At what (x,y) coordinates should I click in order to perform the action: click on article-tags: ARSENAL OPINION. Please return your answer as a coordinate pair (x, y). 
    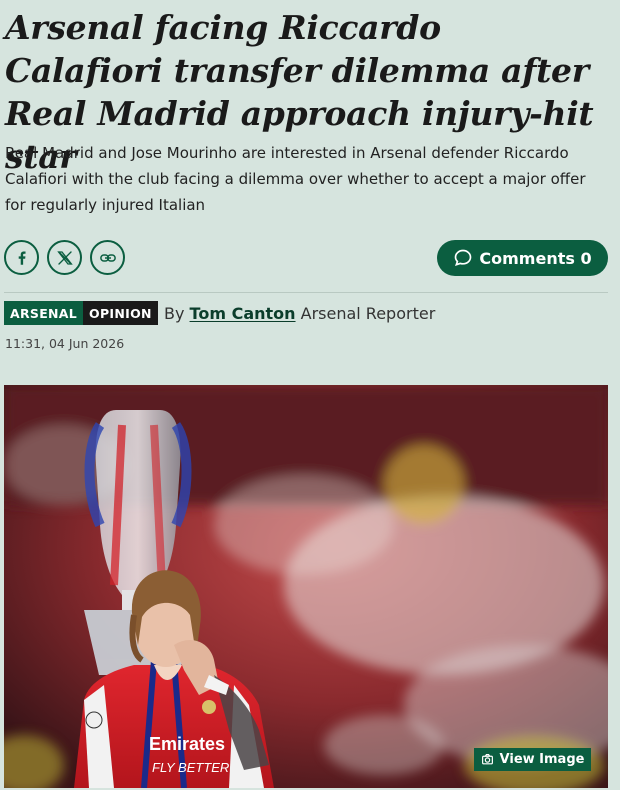
    Looking at the image, I should click on (81, 313).